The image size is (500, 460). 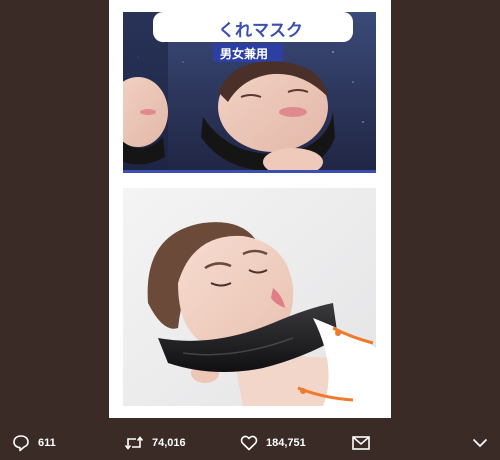 What do you see at coordinates (244, 53) in the screenshot?
I see `package-subtitle-text: 男女兼用` at bounding box center [244, 53].